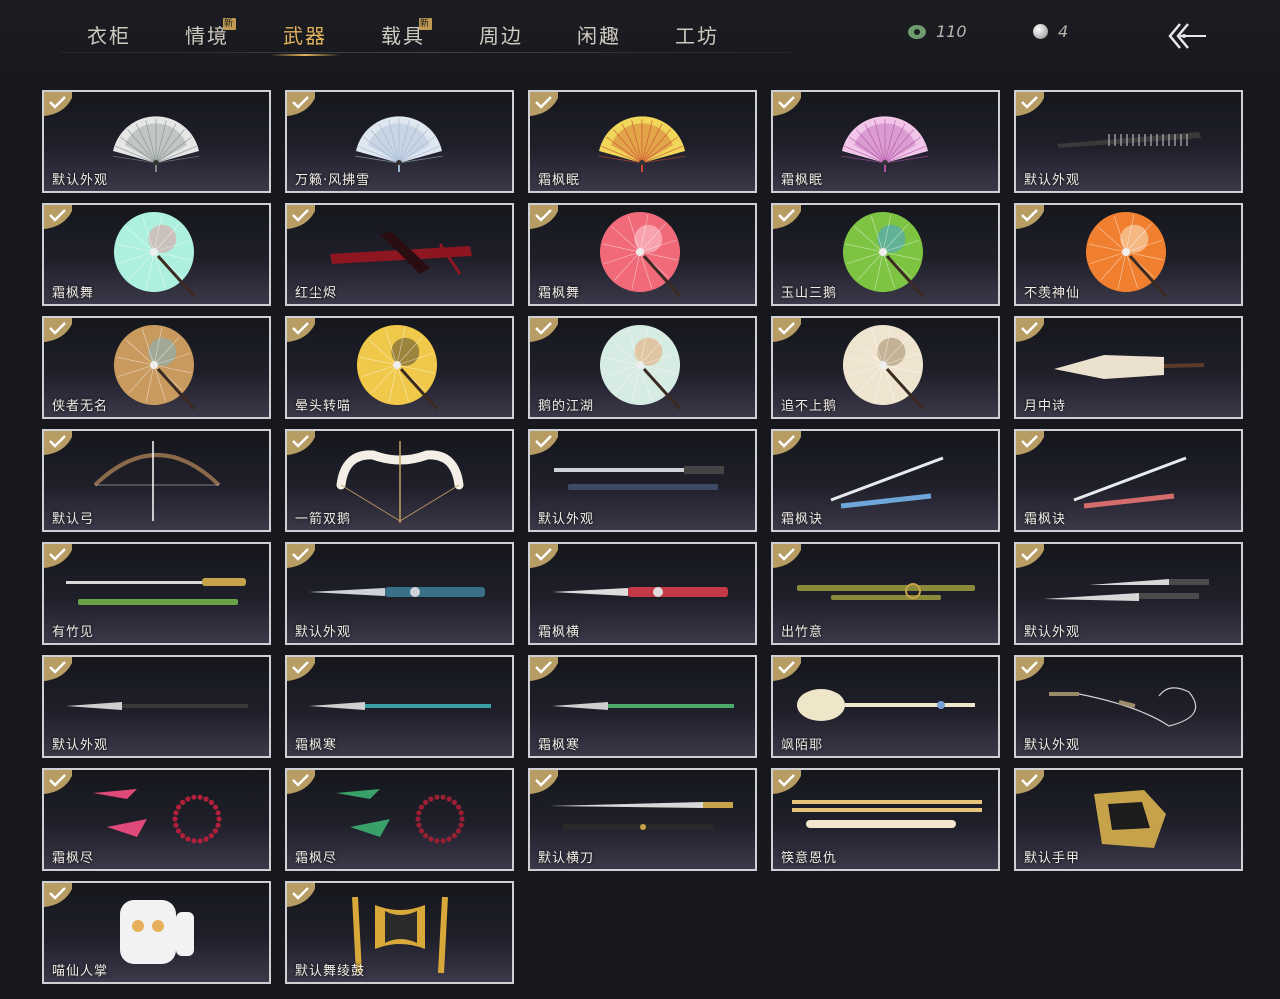 The image size is (1280, 999). I want to click on weapon-card: 晕头转喵, so click(399, 367).